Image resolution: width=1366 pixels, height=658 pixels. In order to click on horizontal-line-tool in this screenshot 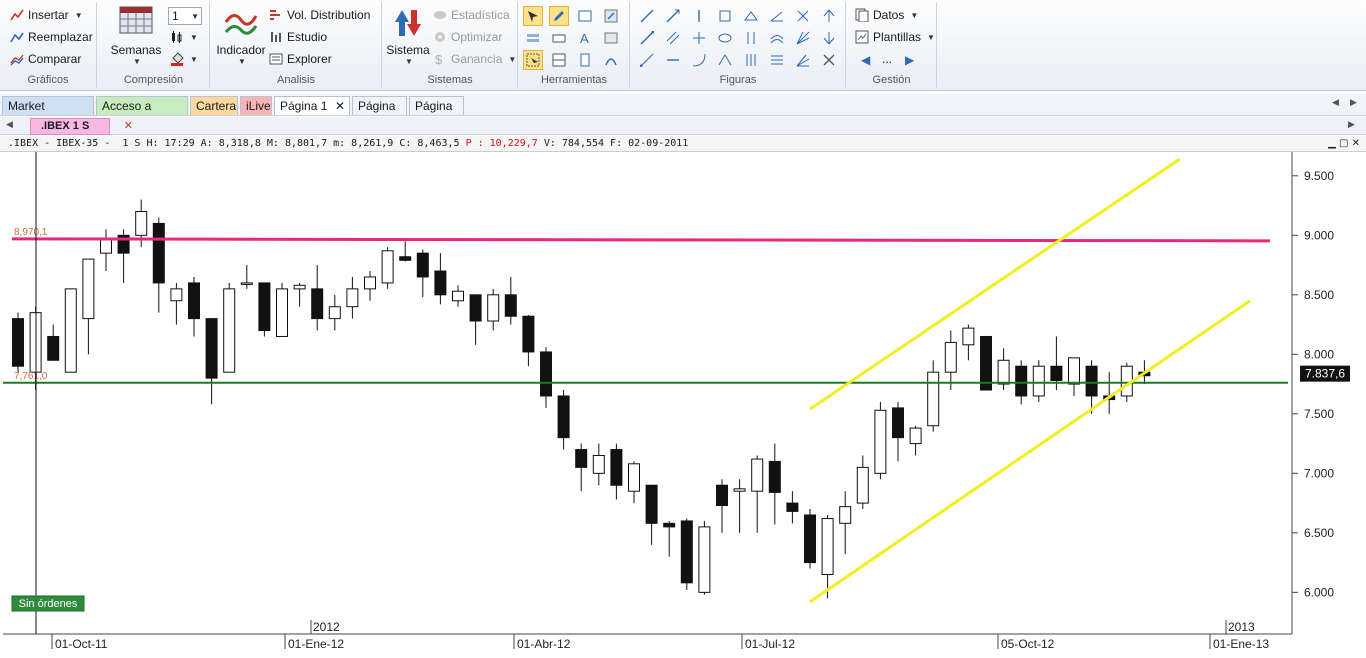, I will do `click(673, 60)`.